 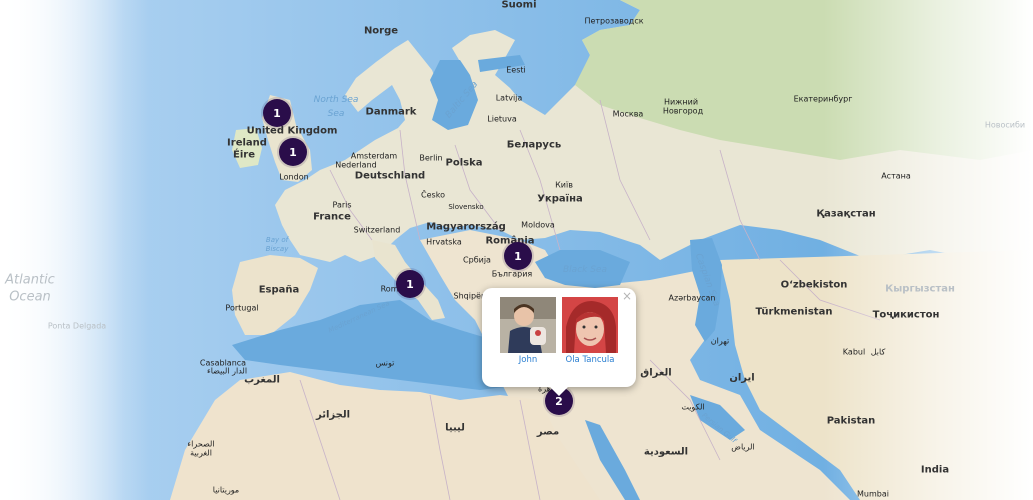 I want to click on label-bay-of: Bay of, so click(x=277, y=240).